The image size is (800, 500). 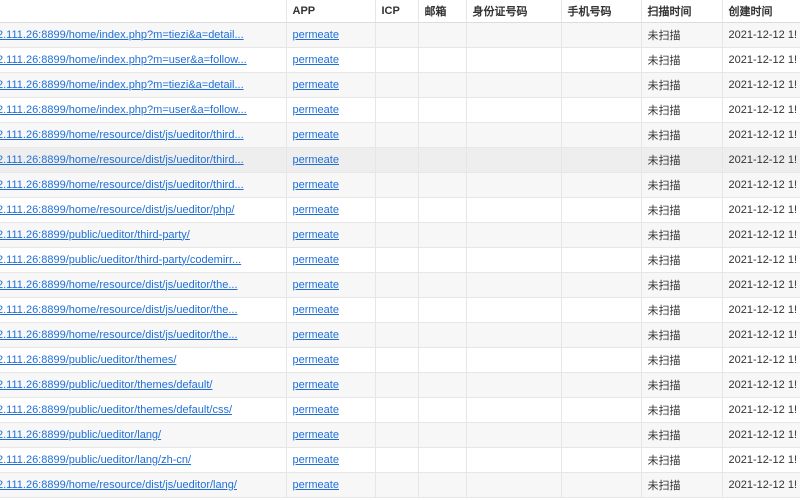 What do you see at coordinates (601, 11) in the screenshot?
I see `column-header-phone: 手机号码` at bounding box center [601, 11].